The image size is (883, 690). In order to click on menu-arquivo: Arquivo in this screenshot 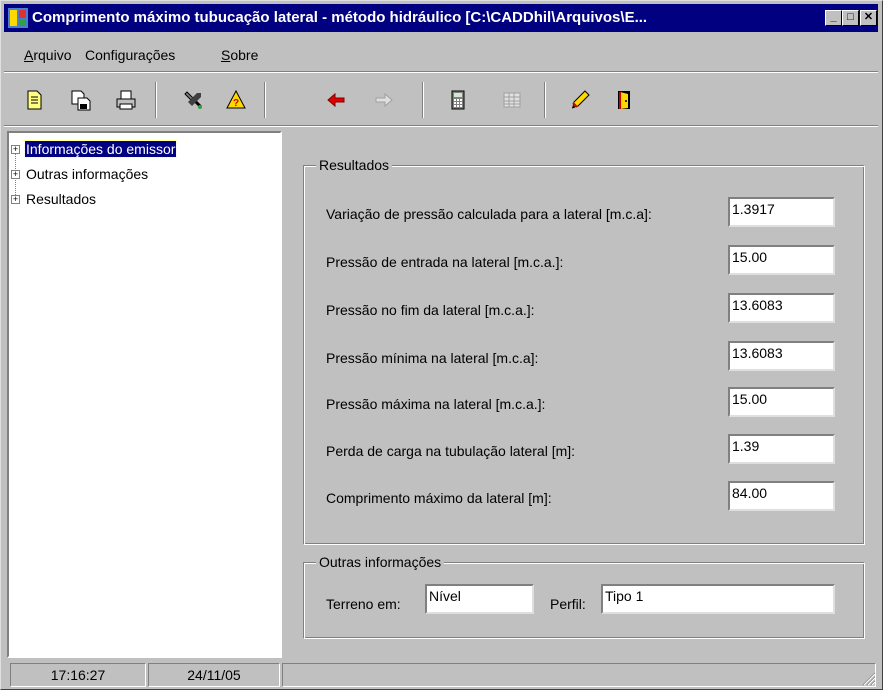, I will do `click(47, 55)`.